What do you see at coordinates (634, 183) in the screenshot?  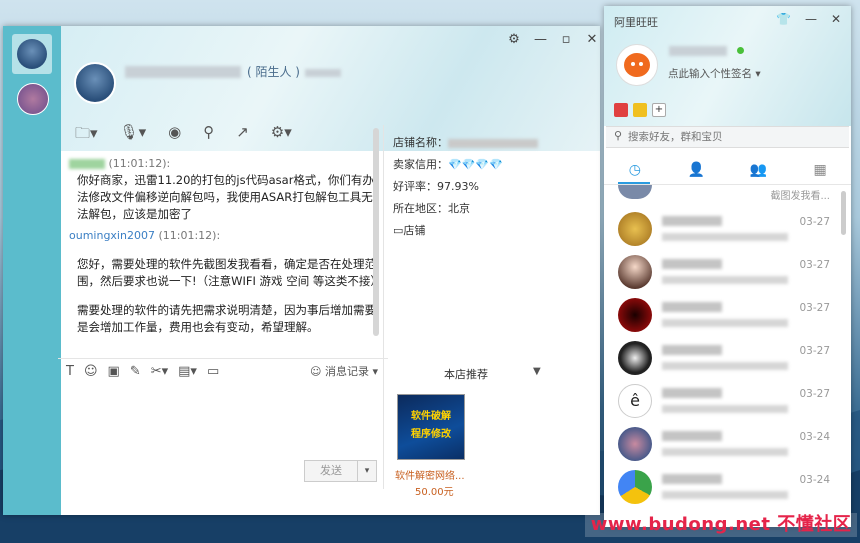 I see `tab-indicator` at bounding box center [634, 183].